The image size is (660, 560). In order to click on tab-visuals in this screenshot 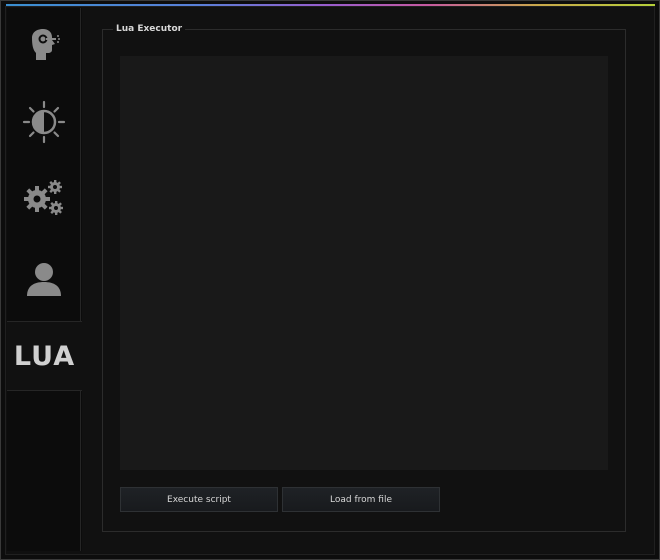, I will do `click(44, 122)`.